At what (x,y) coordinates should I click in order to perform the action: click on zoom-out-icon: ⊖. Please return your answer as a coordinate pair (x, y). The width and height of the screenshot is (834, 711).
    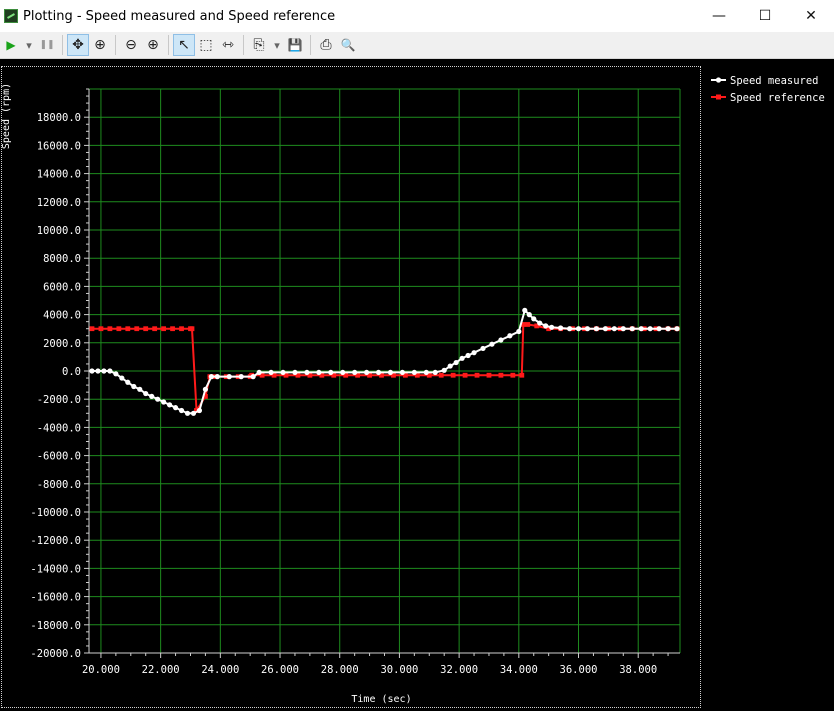
    Looking at the image, I should click on (131, 45).